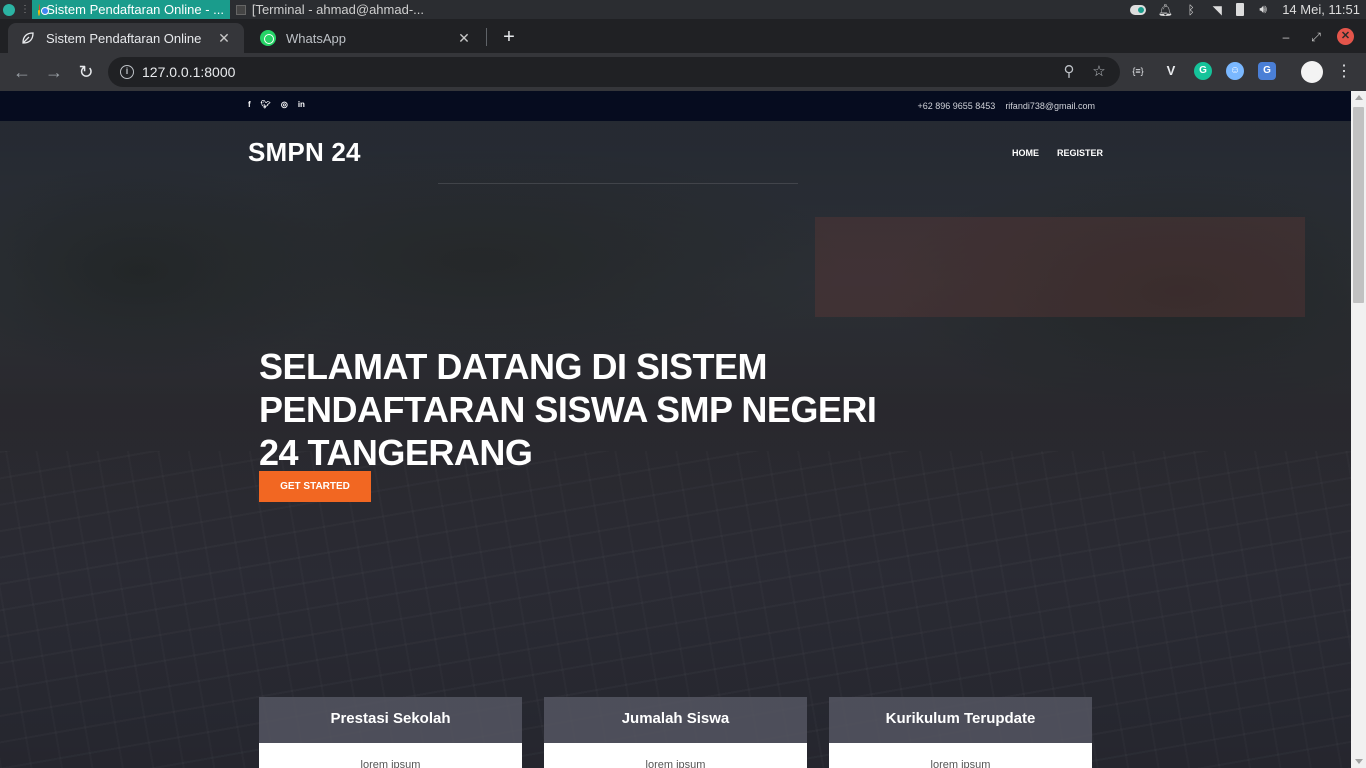  What do you see at coordinates (1080, 153) in the screenshot?
I see `nav-register-link: REGISTER` at bounding box center [1080, 153].